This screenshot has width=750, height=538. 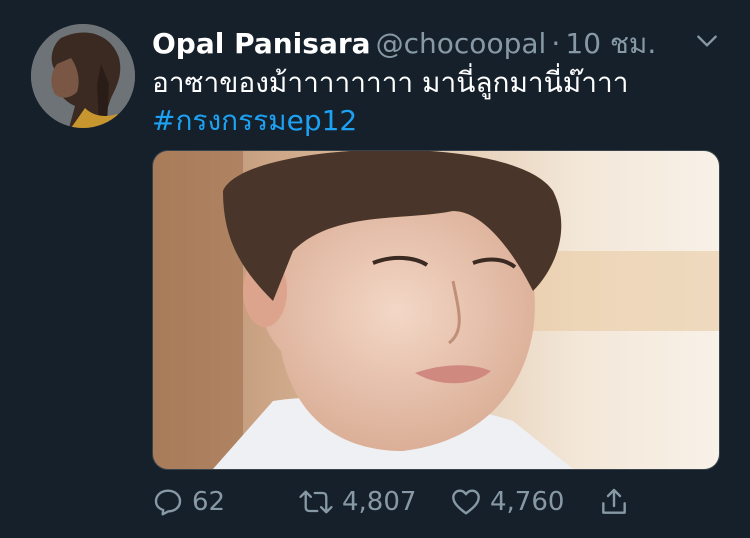 I want to click on like-count: 4,760, so click(x=527, y=502).